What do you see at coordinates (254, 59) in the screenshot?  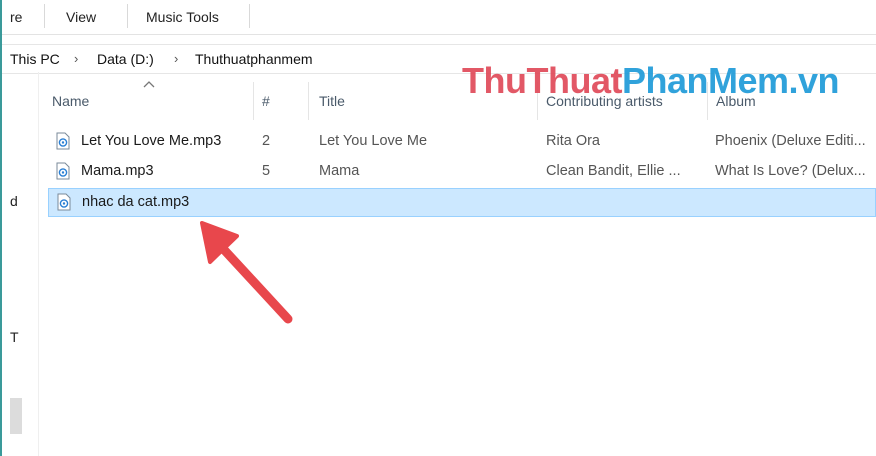 I see `breadcrumb-folder: Thuthuatphanmem` at bounding box center [254, 59].